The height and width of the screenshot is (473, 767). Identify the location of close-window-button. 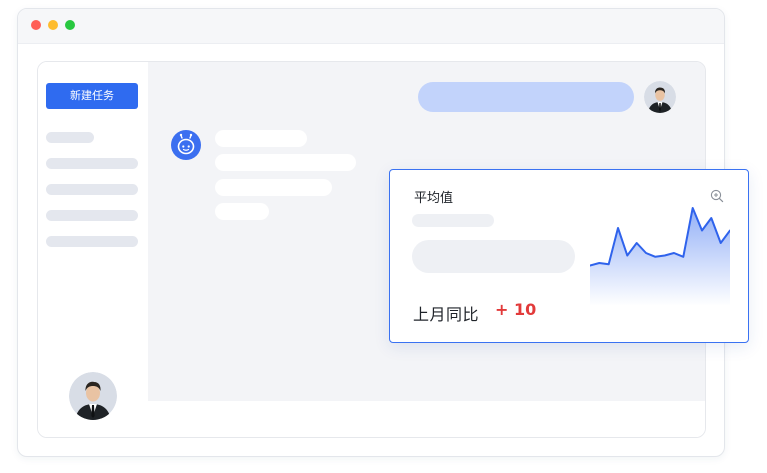
(36, 25).